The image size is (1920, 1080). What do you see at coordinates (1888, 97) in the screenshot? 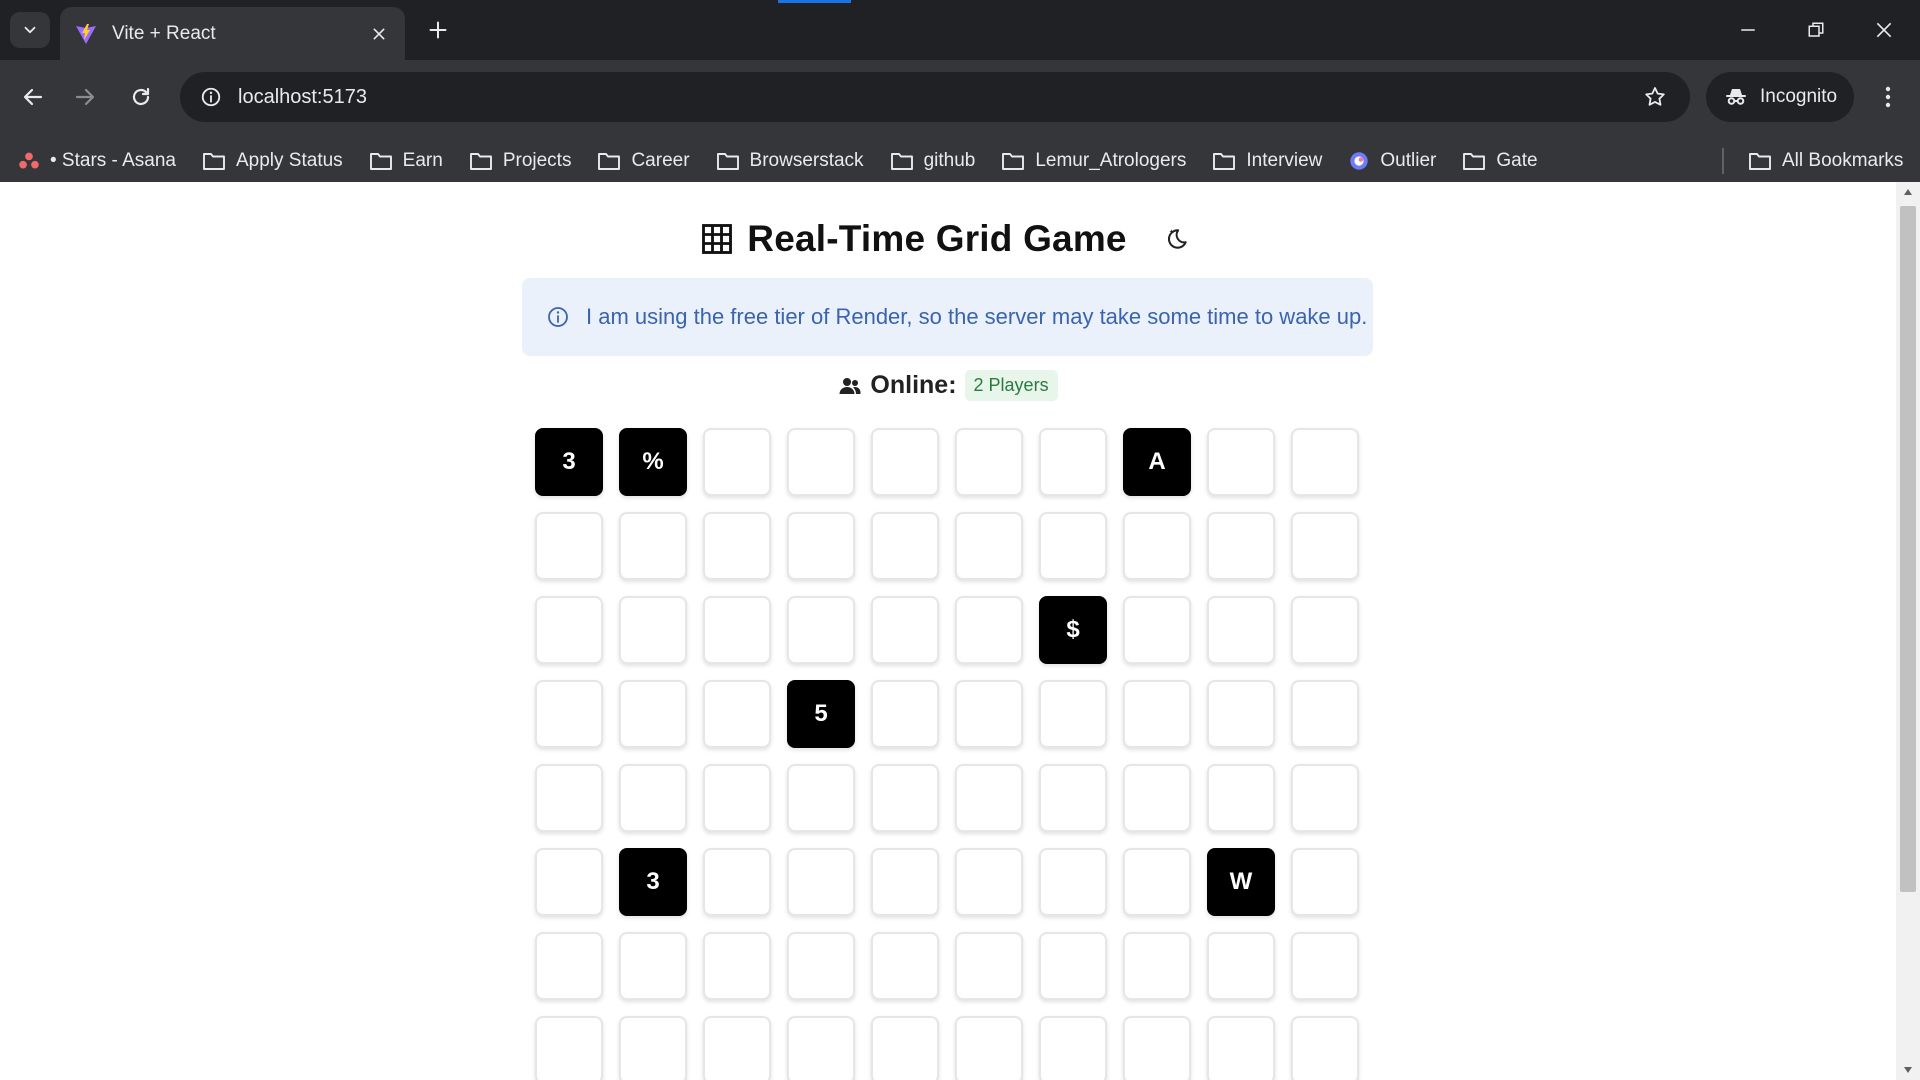
I see `browser-menu-button` at bounding box center [1888, 97].